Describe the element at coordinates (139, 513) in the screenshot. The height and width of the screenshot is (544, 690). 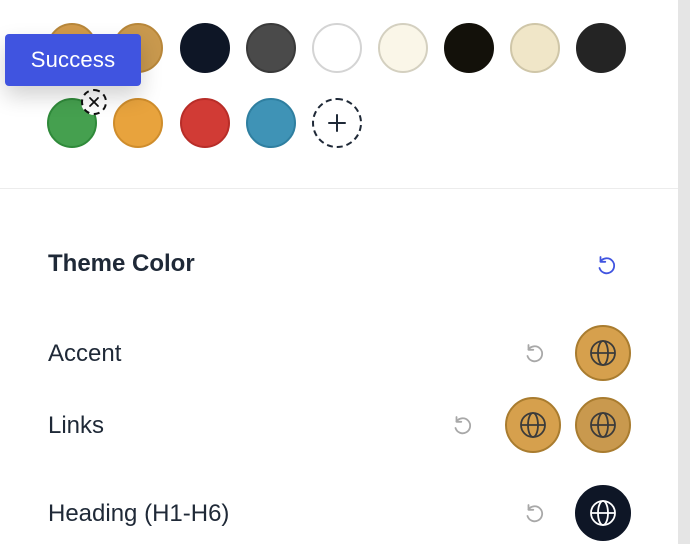
I see `theme-row-label: Heading (H1-H6)` at that location.